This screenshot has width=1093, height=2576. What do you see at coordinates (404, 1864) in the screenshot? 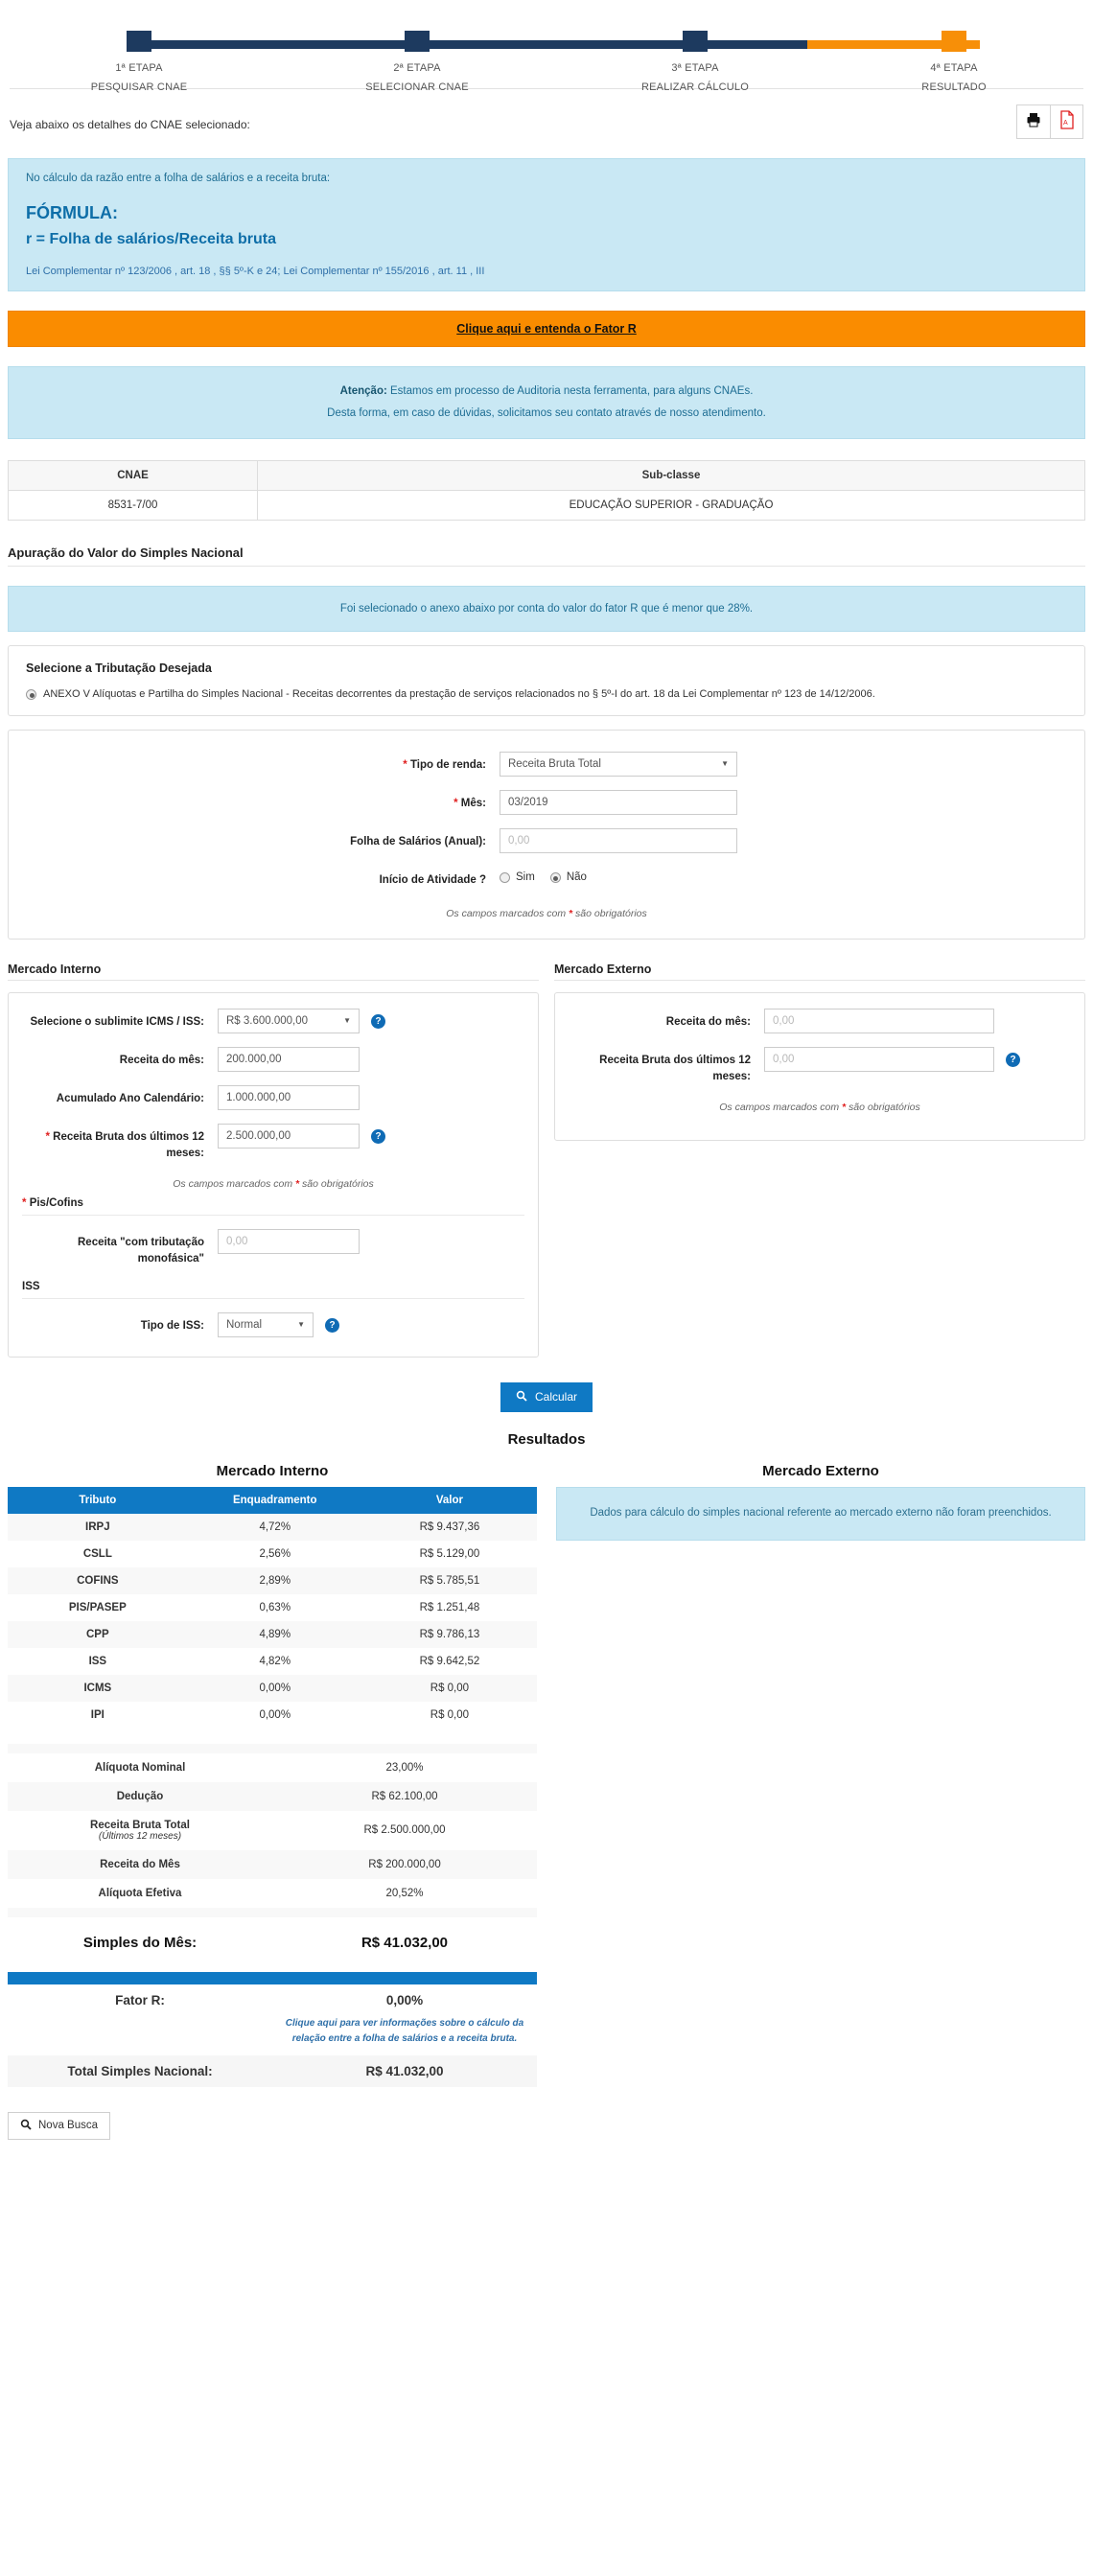
I see `summary-value: R$ 200.000,00` at bounding box center [404, 1864].